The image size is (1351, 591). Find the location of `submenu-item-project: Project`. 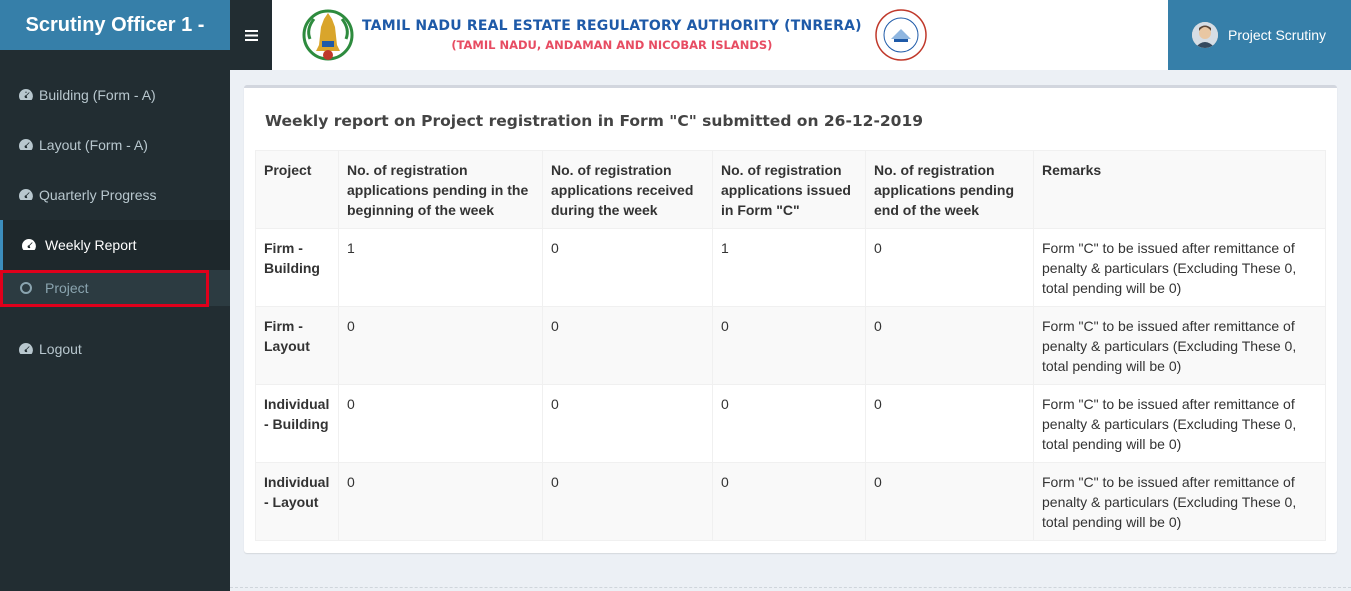

submenu-item-project: Project is located at coordinates (115, 288).